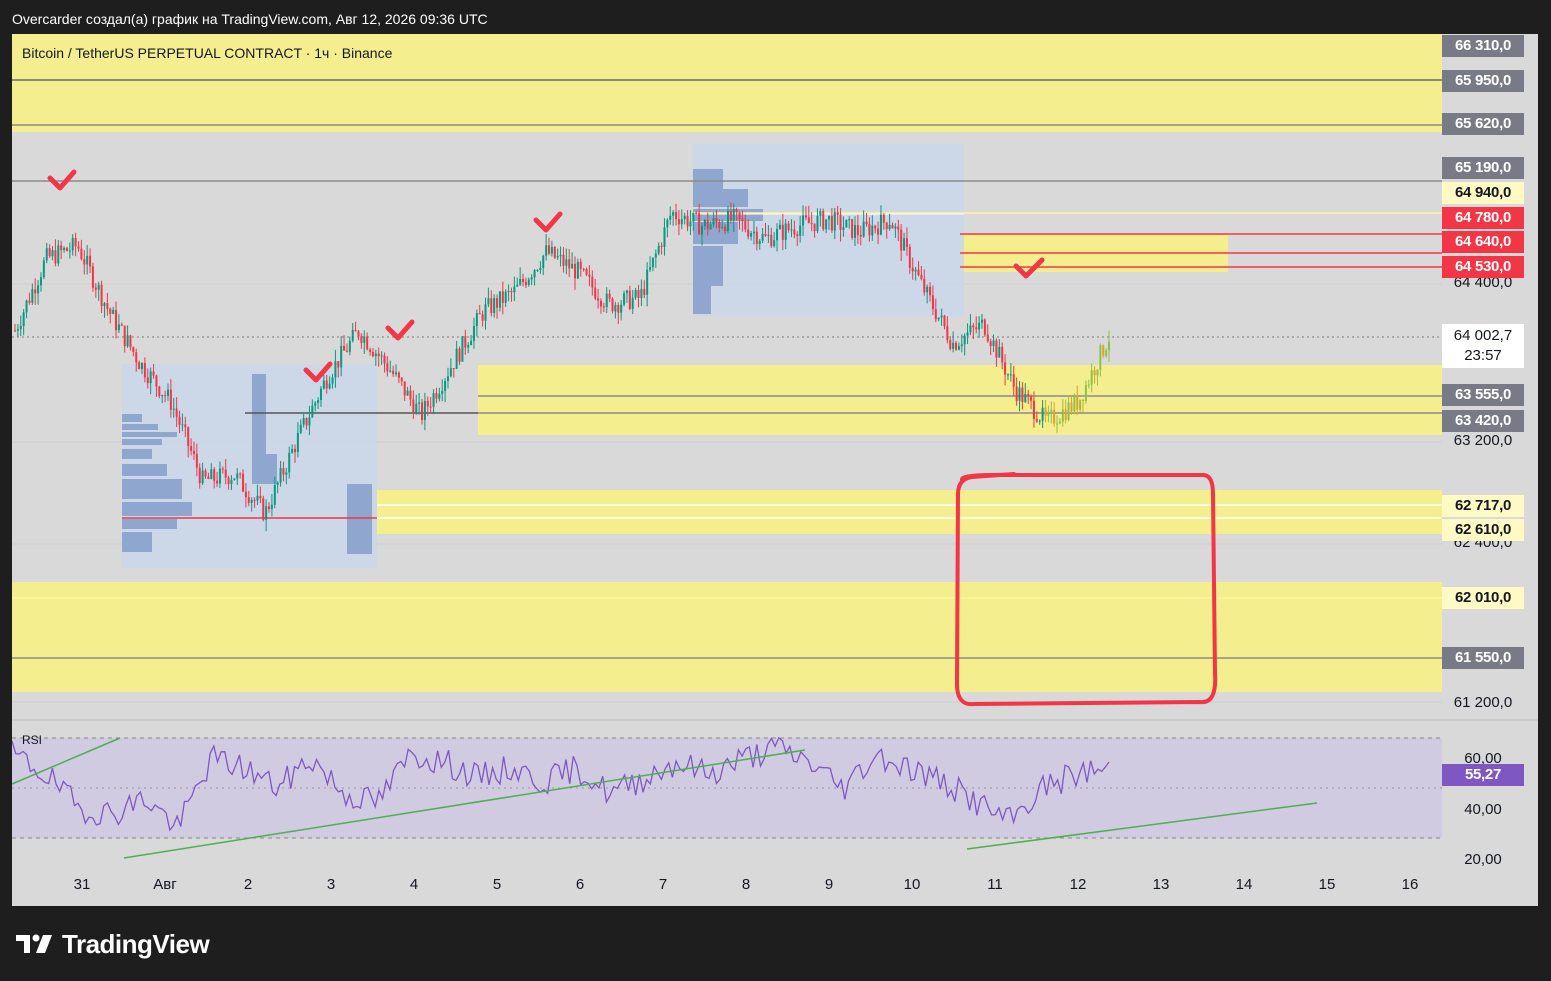 This screenshot has height=981, width=1551. I want to click on rsi-indicator-label: RSI, so click(32, 740).